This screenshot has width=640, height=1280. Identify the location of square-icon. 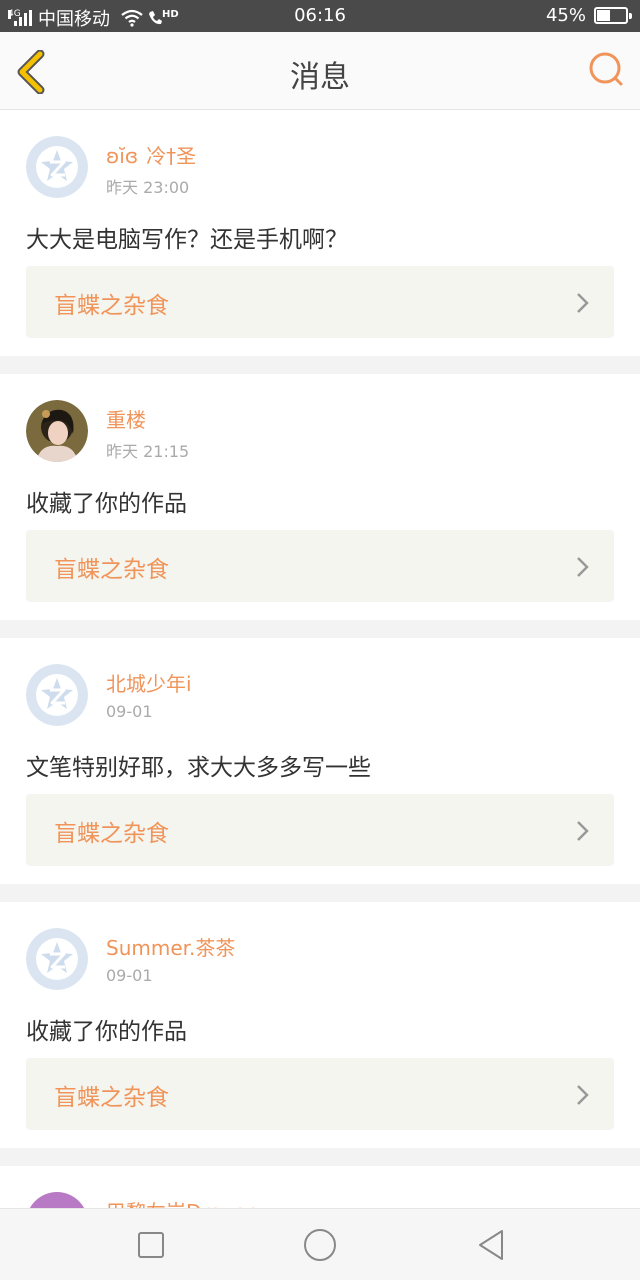
(151, 1245).